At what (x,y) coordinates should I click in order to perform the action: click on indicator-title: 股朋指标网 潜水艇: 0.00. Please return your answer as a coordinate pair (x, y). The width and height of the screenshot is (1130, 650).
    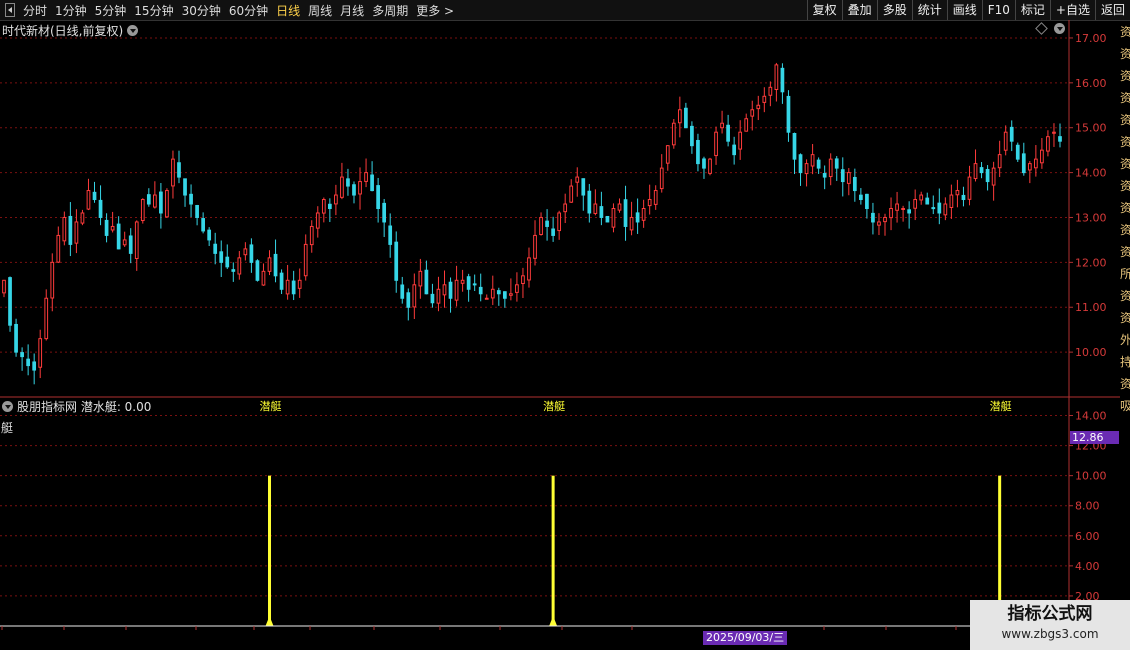
    Looking at the image, I should click on (84, 407).